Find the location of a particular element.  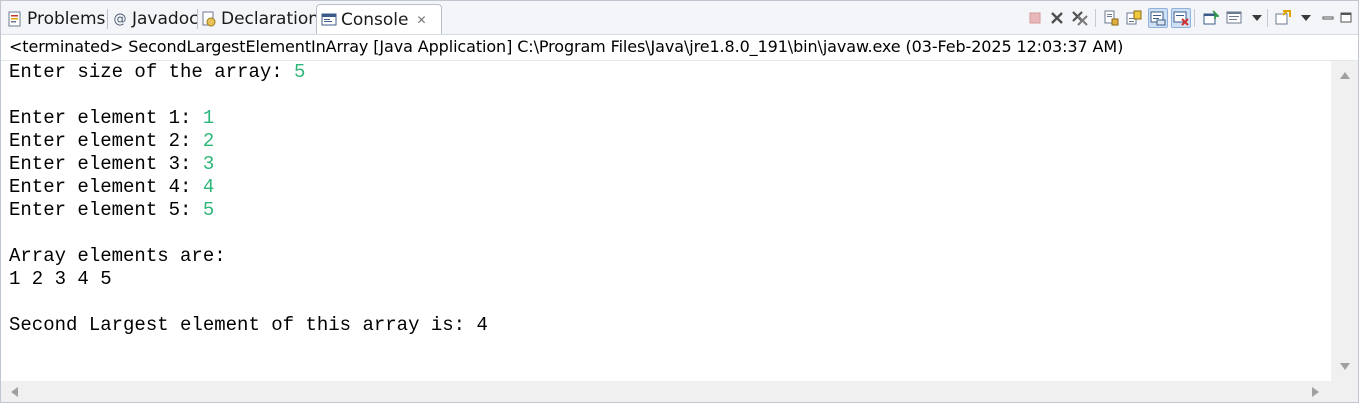

open-console-icon is located at coordinates (1283, 18).